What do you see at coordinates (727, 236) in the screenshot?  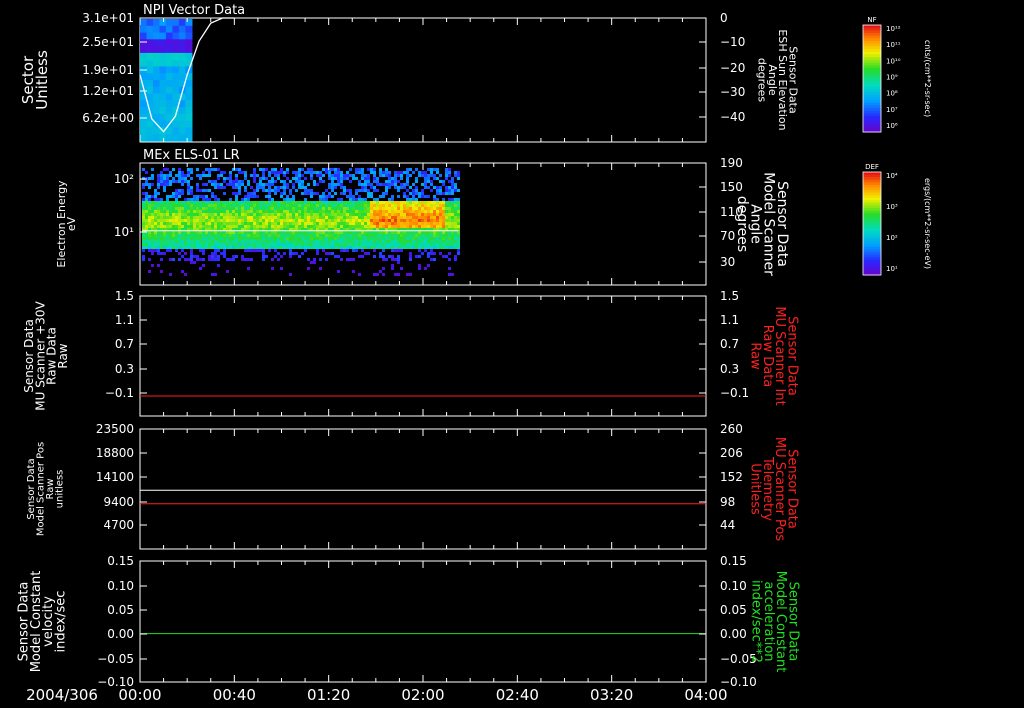 I see `right-tick-label: 70` at bounding box center [727, 236].